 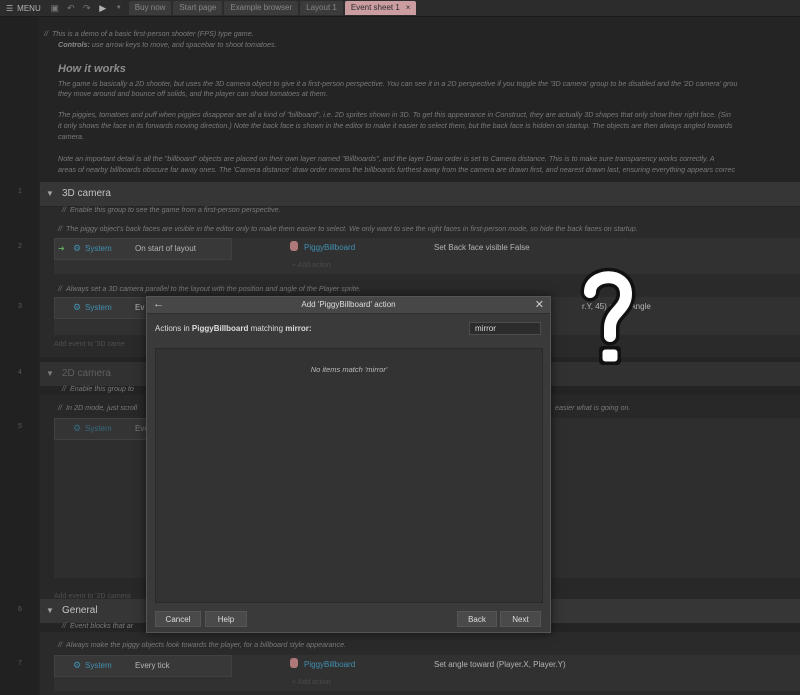 I want to click on dialog-titlebar: ← Add 'PiggyBillboard' action ✕, so click(x=348, y=305).